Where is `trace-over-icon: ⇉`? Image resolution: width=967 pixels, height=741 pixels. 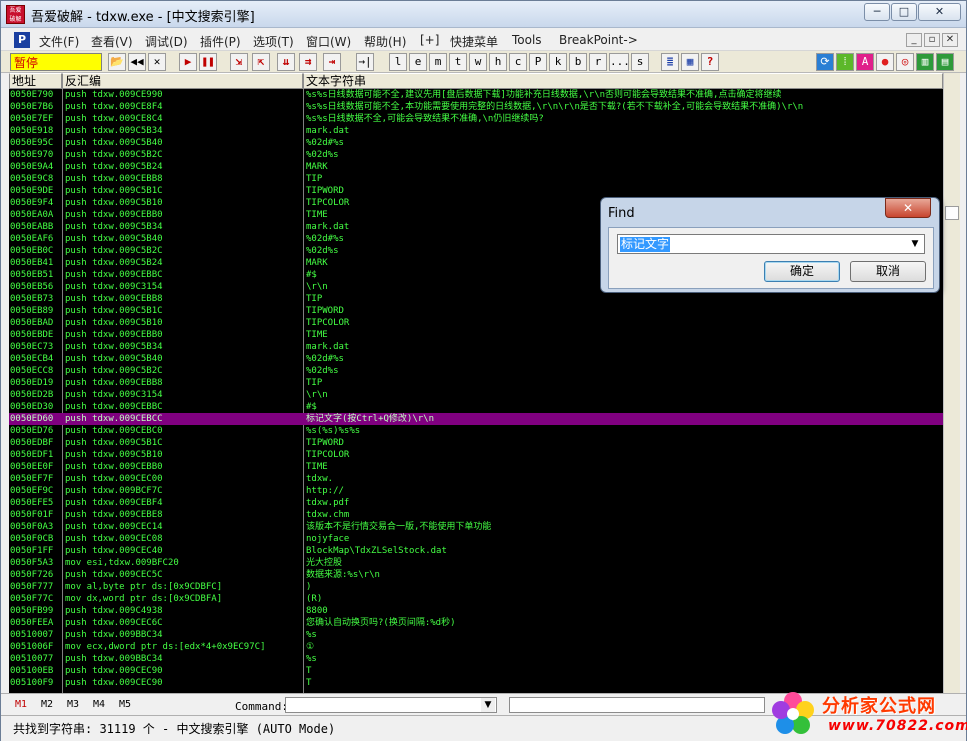 trace-over-icon: ⇉ is located at coordinates (308, 62).